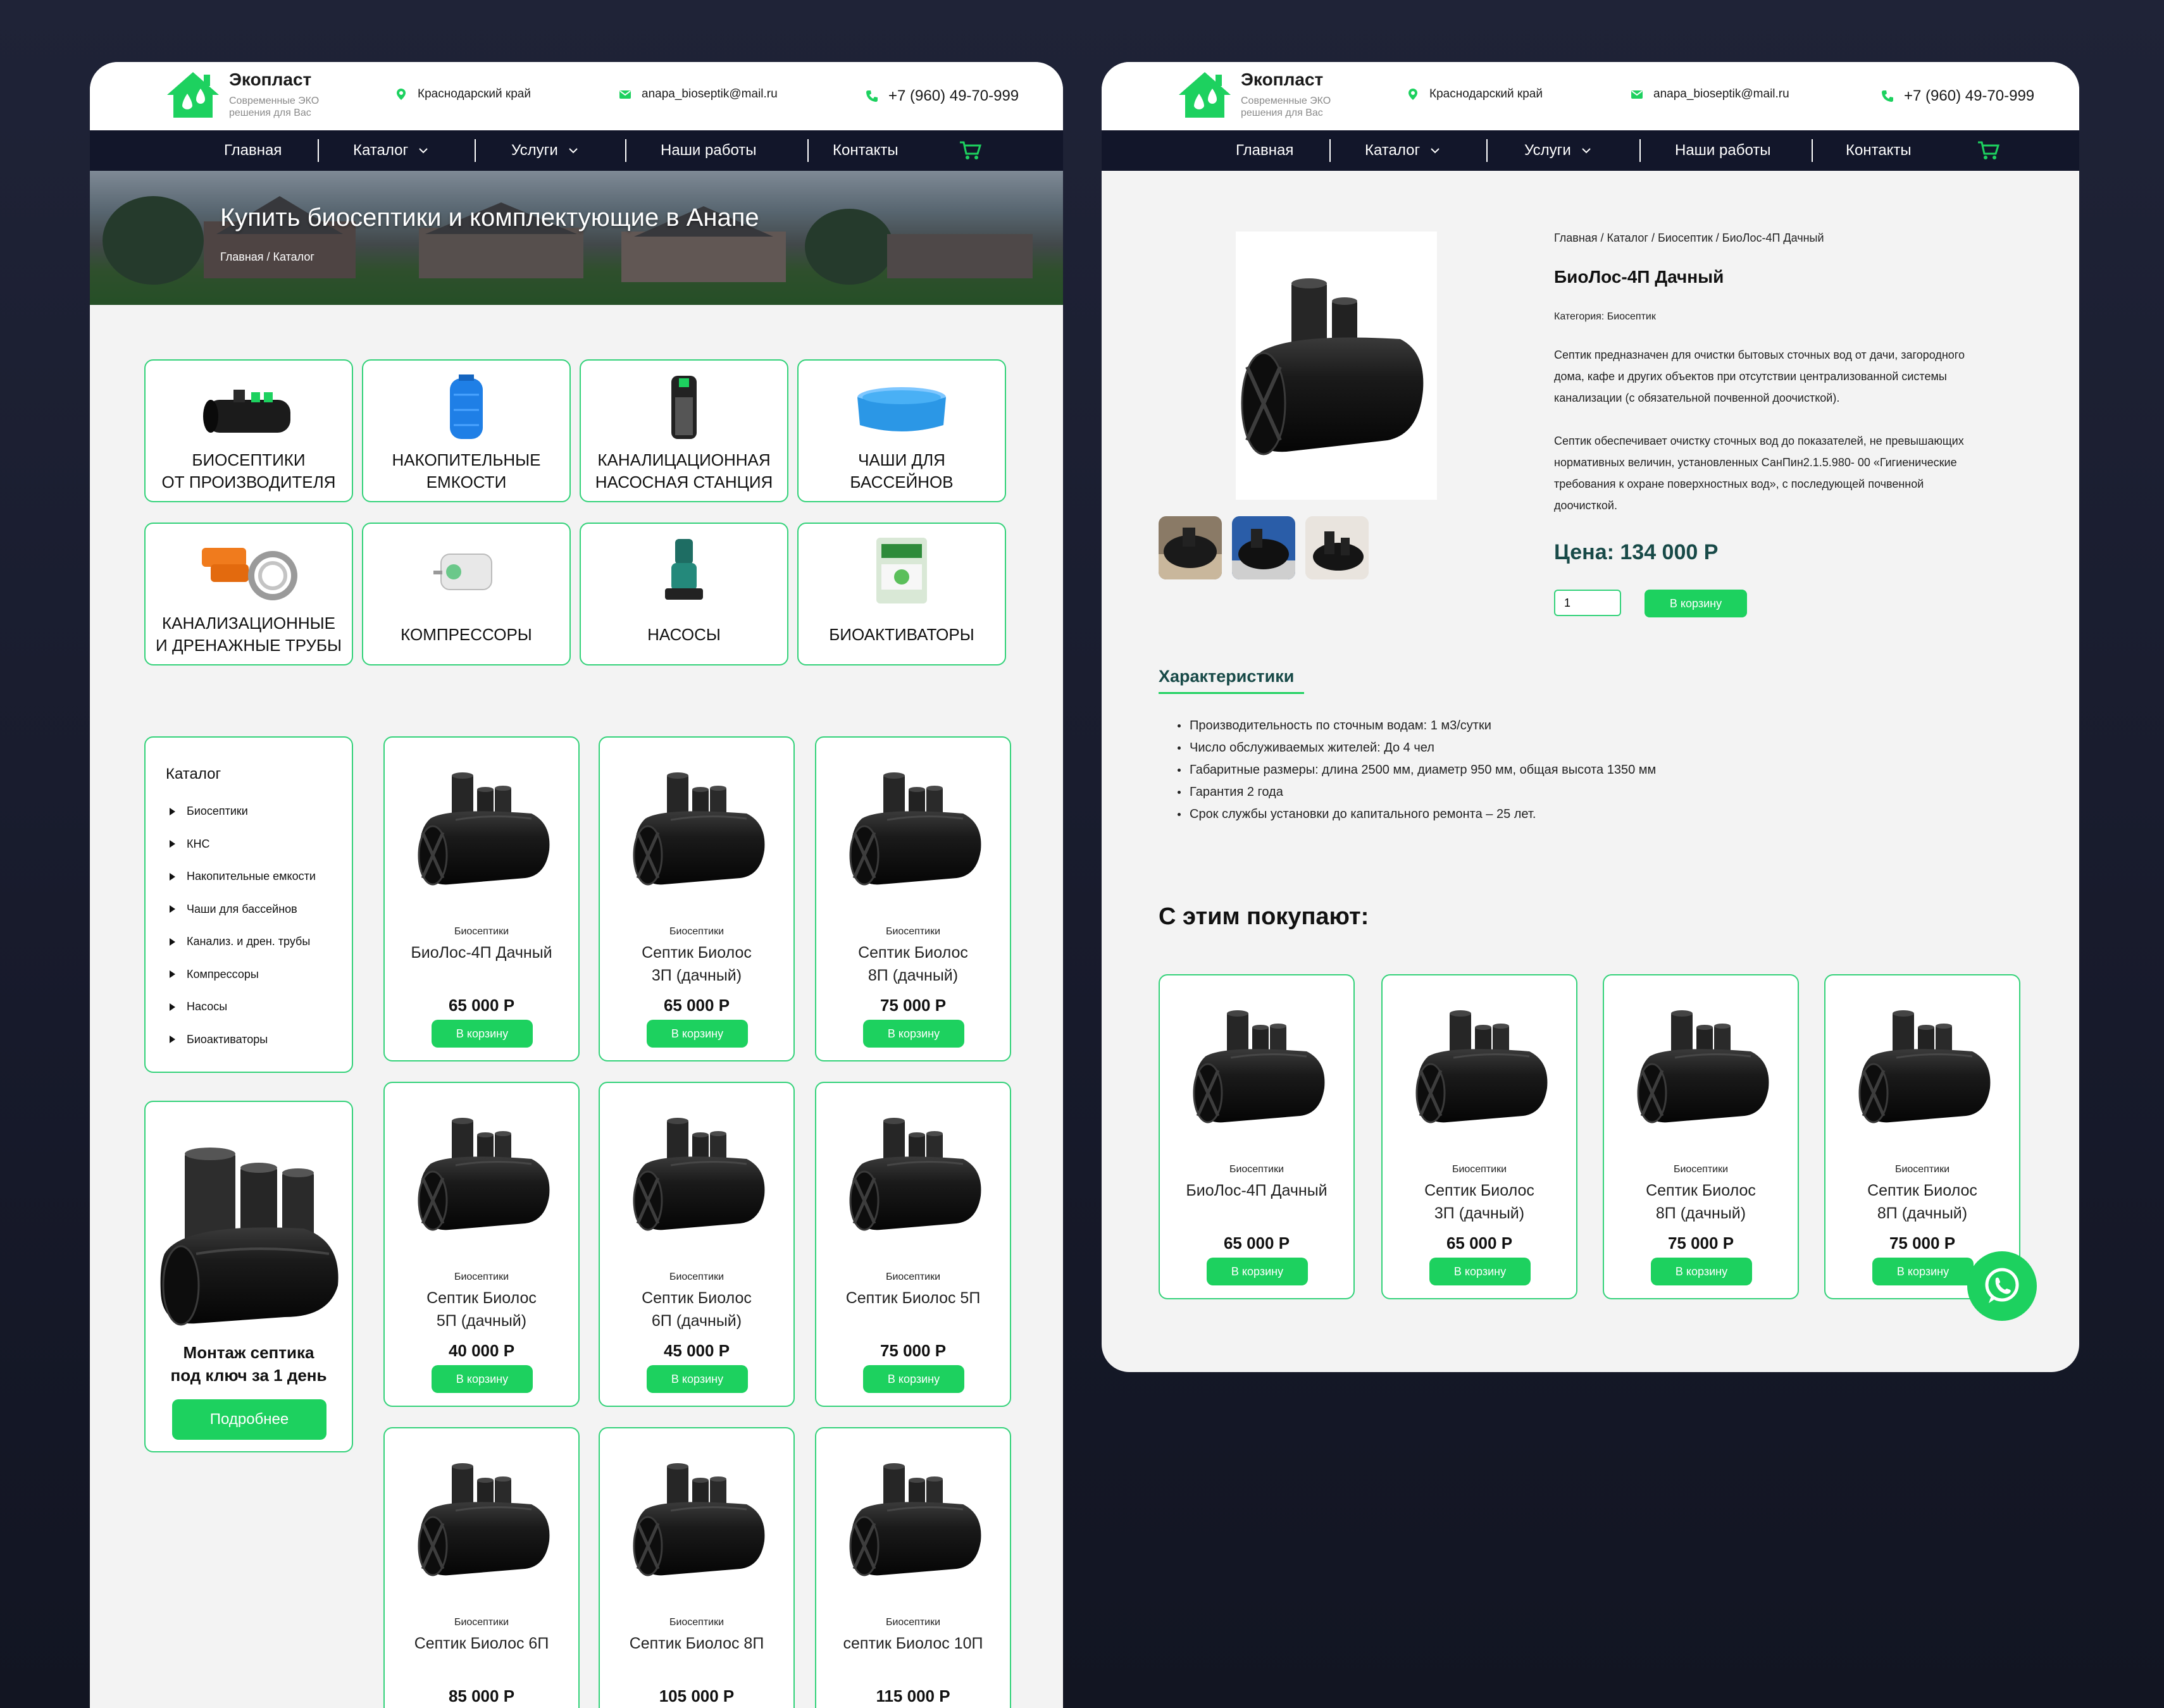 Image resolution: width=2164 pixels, height=1708 pixels. Describe the element at coordinates (1227, 676) in the screenshot. I see `tab-characteristics: Характеристики` at that location.